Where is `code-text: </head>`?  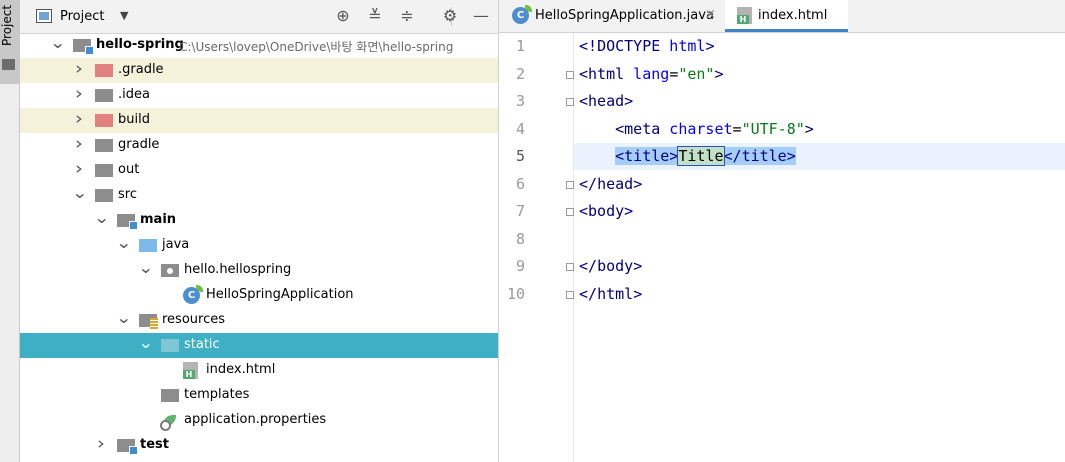
code-text: </head> is located at coordinates (611, 183).